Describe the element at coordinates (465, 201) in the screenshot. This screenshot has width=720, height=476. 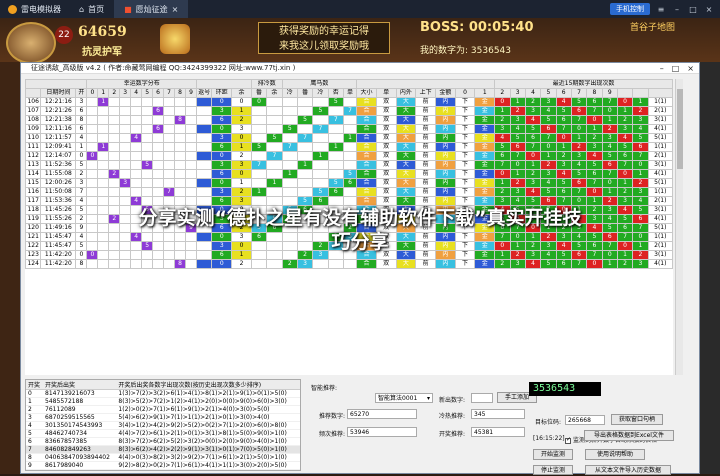
I see `grid-cell: 下` at that location.